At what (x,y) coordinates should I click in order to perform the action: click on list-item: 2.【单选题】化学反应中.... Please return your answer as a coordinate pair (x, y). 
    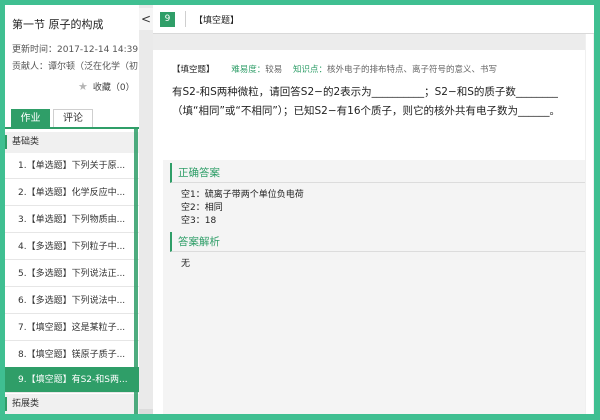
    Looking at the image, I should click on (72, 193).